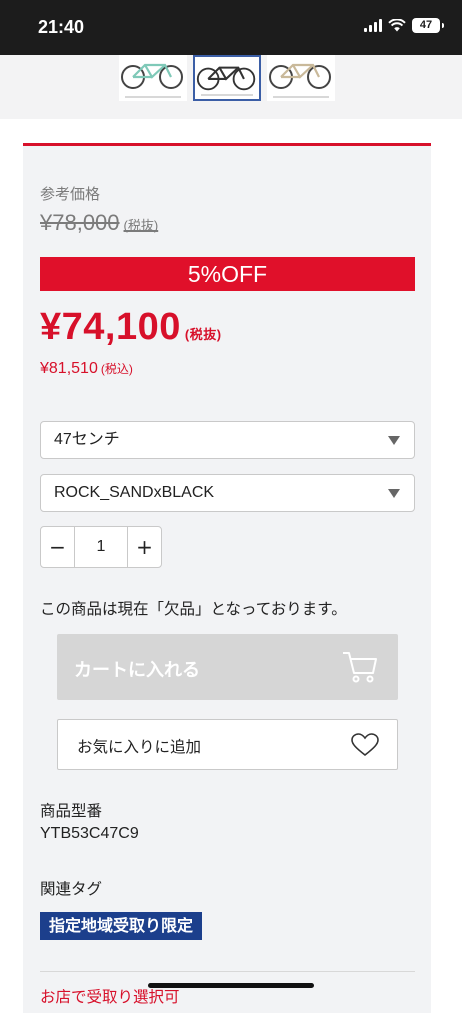 The width and height of the screenshot is (462, 1013). I want to click on thumbnail-black, so click(227, 78).